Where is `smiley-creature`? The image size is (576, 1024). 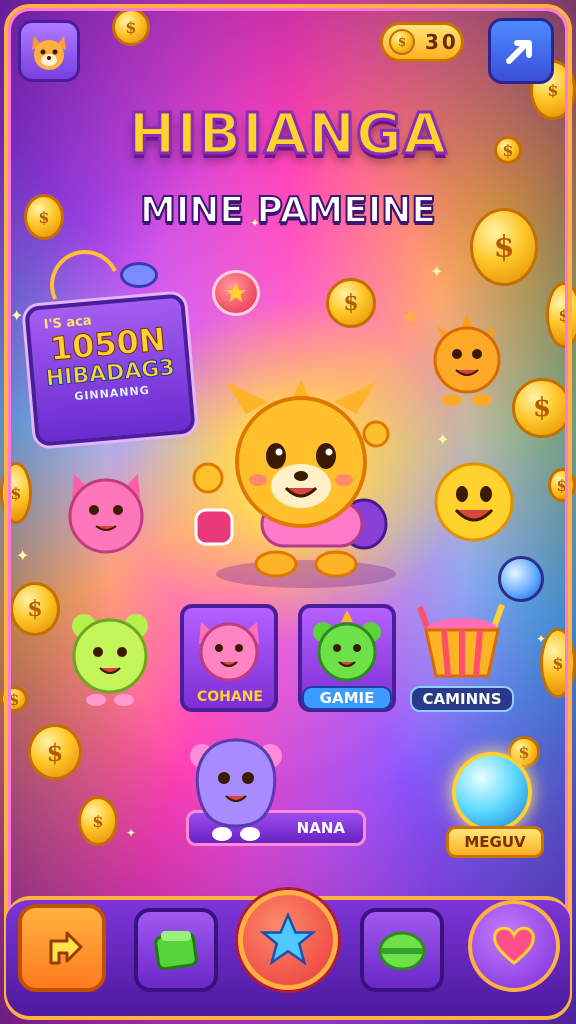 smiley-creature is located at coordinates (474, 502).